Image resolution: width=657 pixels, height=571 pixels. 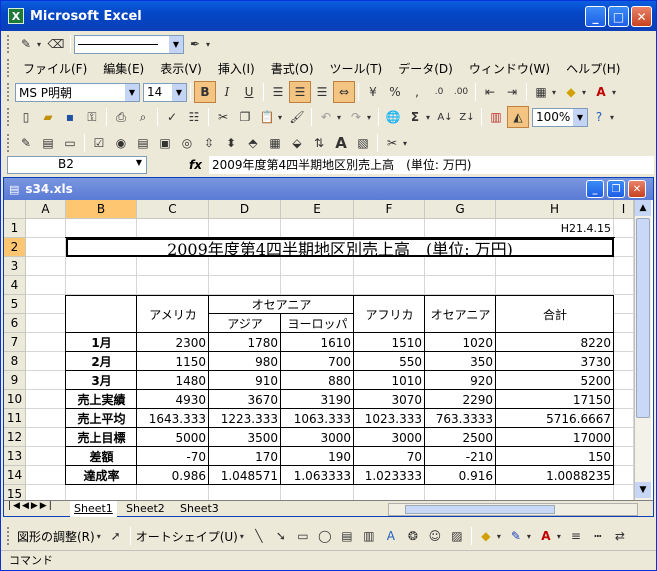 What do you see at coordinates (297, 143) in the screenshot?
I see `grid-icon: ⬙` at bounding box center [297, 143].